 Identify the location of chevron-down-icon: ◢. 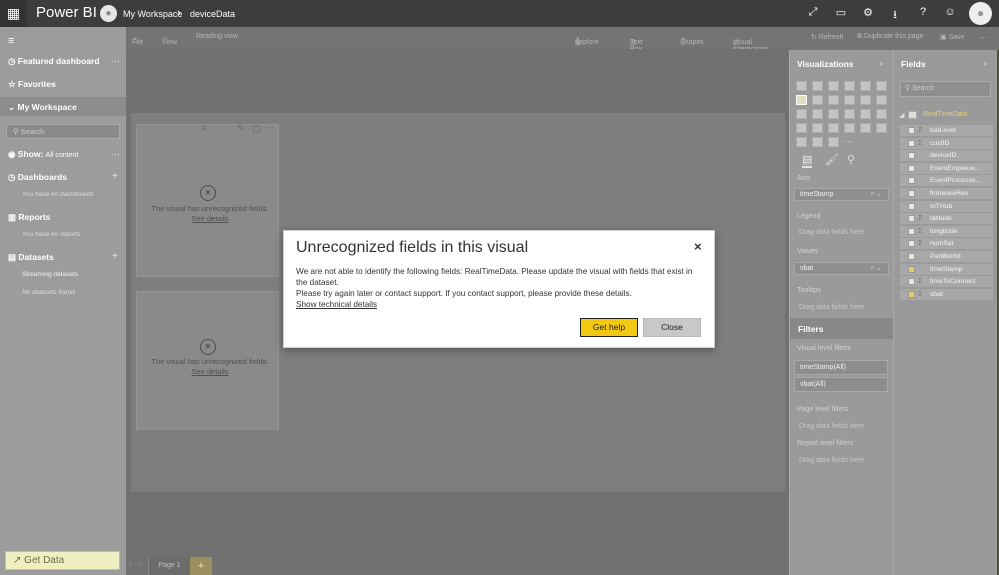
(901, 115).